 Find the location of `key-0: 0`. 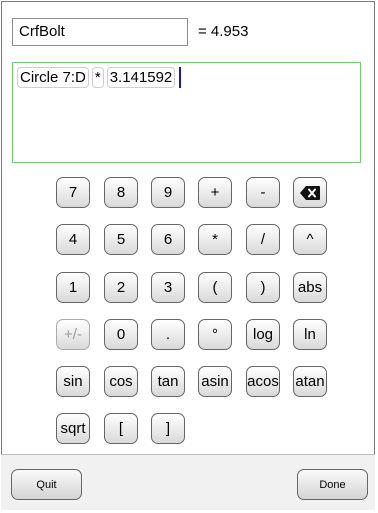

key-0: 0 is located at coordinates (121, 334).